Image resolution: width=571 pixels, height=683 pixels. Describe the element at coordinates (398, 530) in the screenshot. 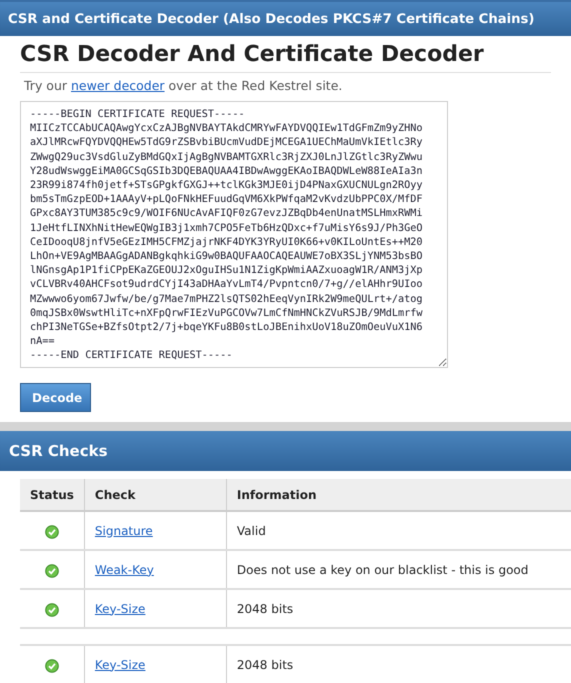

I see `table-cell: Valid` at that location.